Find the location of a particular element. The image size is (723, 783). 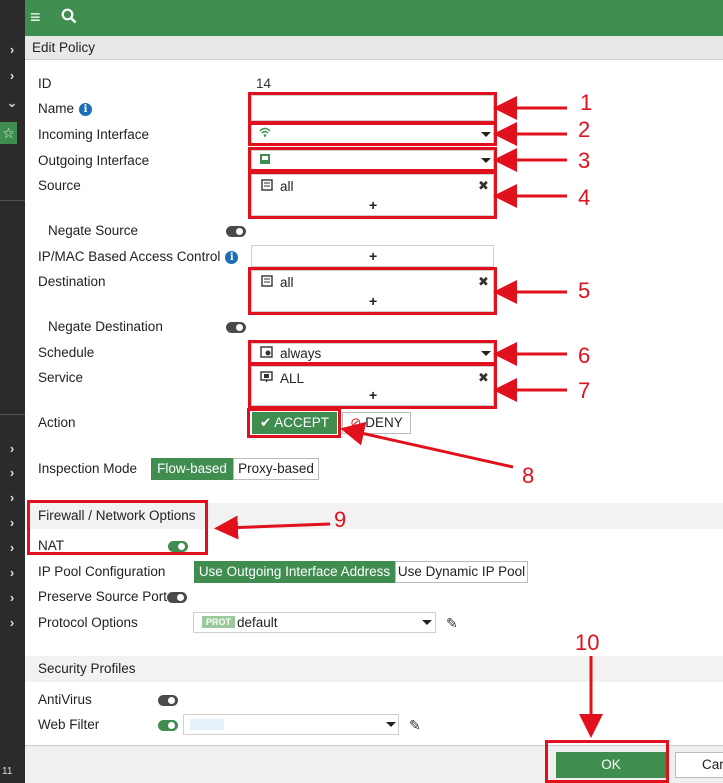

page-title: Edit Policy is located at coordinates (64, 47).